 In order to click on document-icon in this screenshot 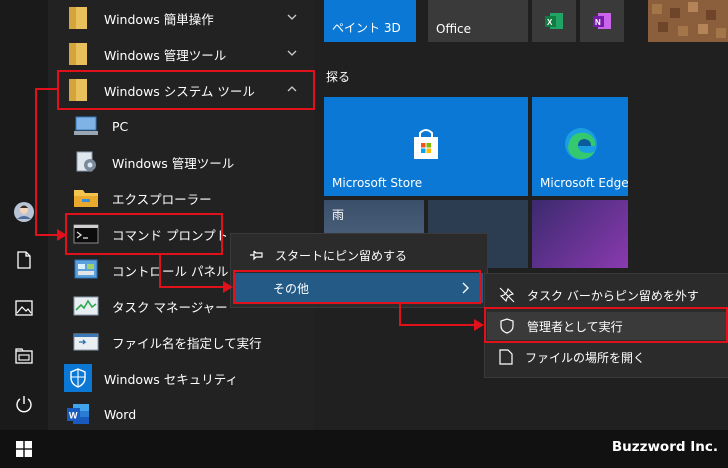, I will do `click(24, 260)`.